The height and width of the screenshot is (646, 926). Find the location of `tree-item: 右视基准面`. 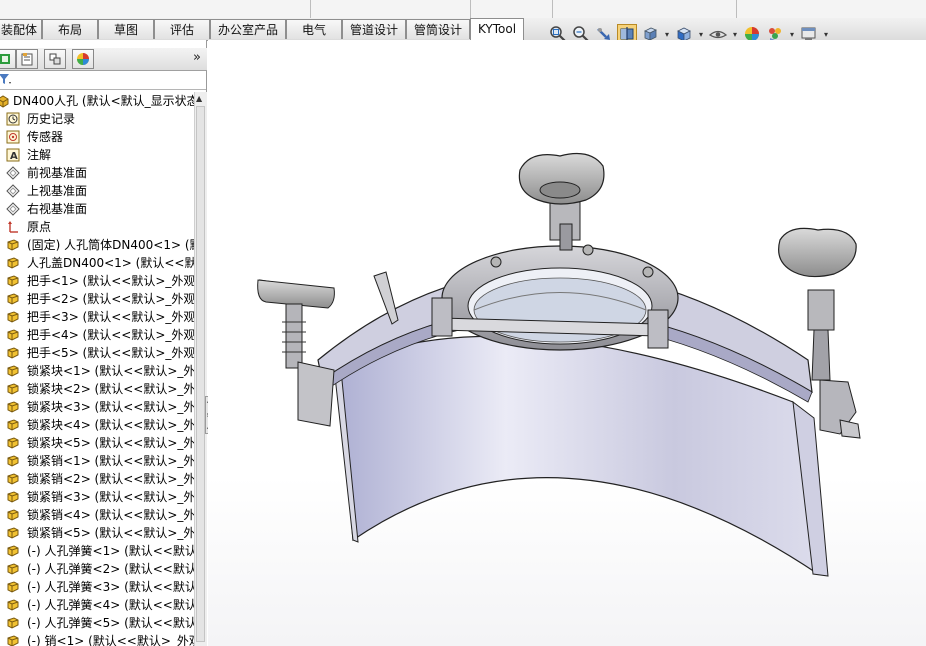

tree-item: 右视基准面 is located at coordinates (97, 209).